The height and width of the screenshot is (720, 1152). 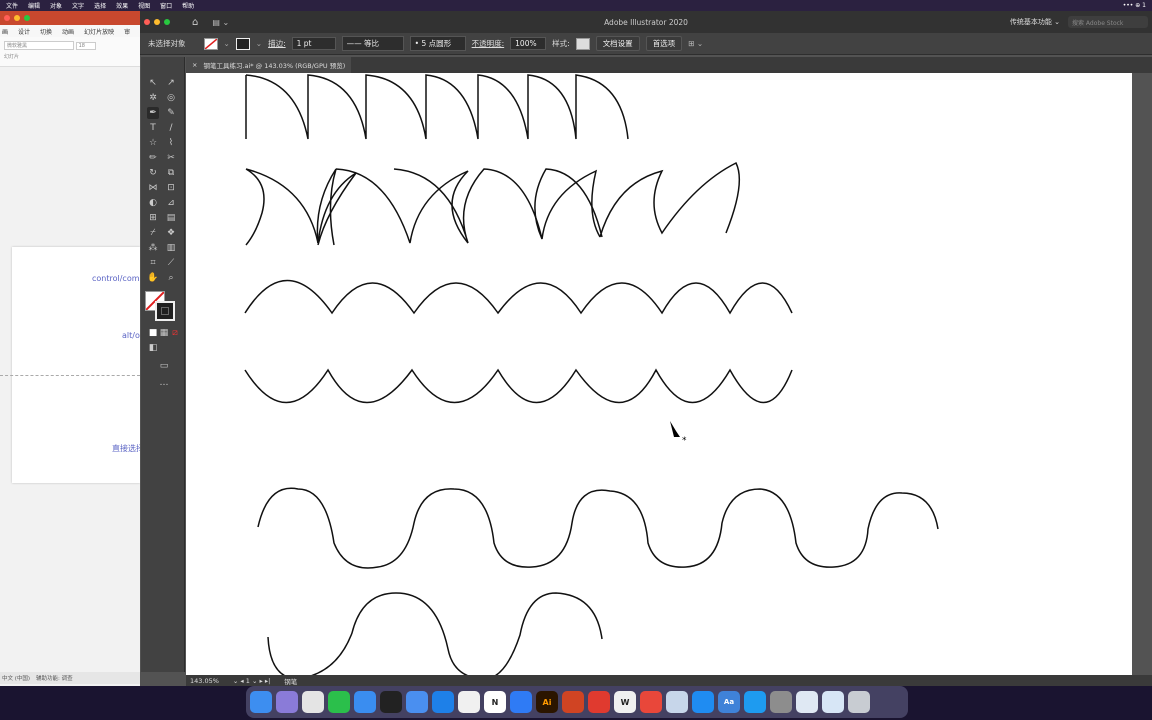 What do you see at coordinates (277, 43) in the screenshot?
I see `stroke-label: 描边:` at bounding box center [277, 43].